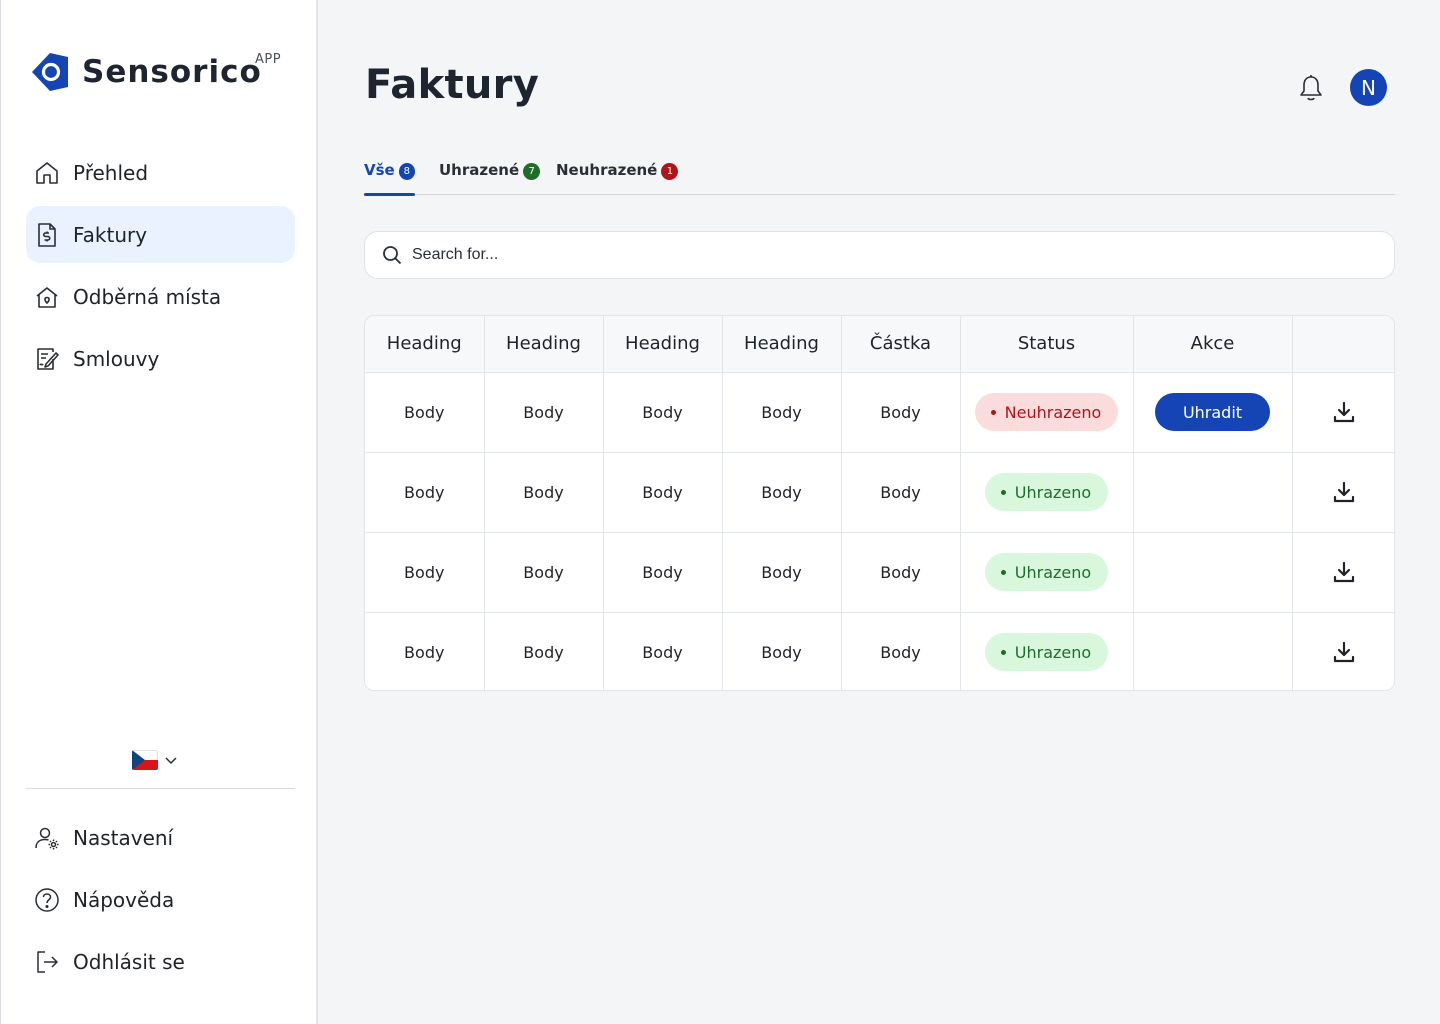  Describe the element at coordinates (160, 234) in the screenshot. I see `sidebar-item-faktury: Faktury` at that location.